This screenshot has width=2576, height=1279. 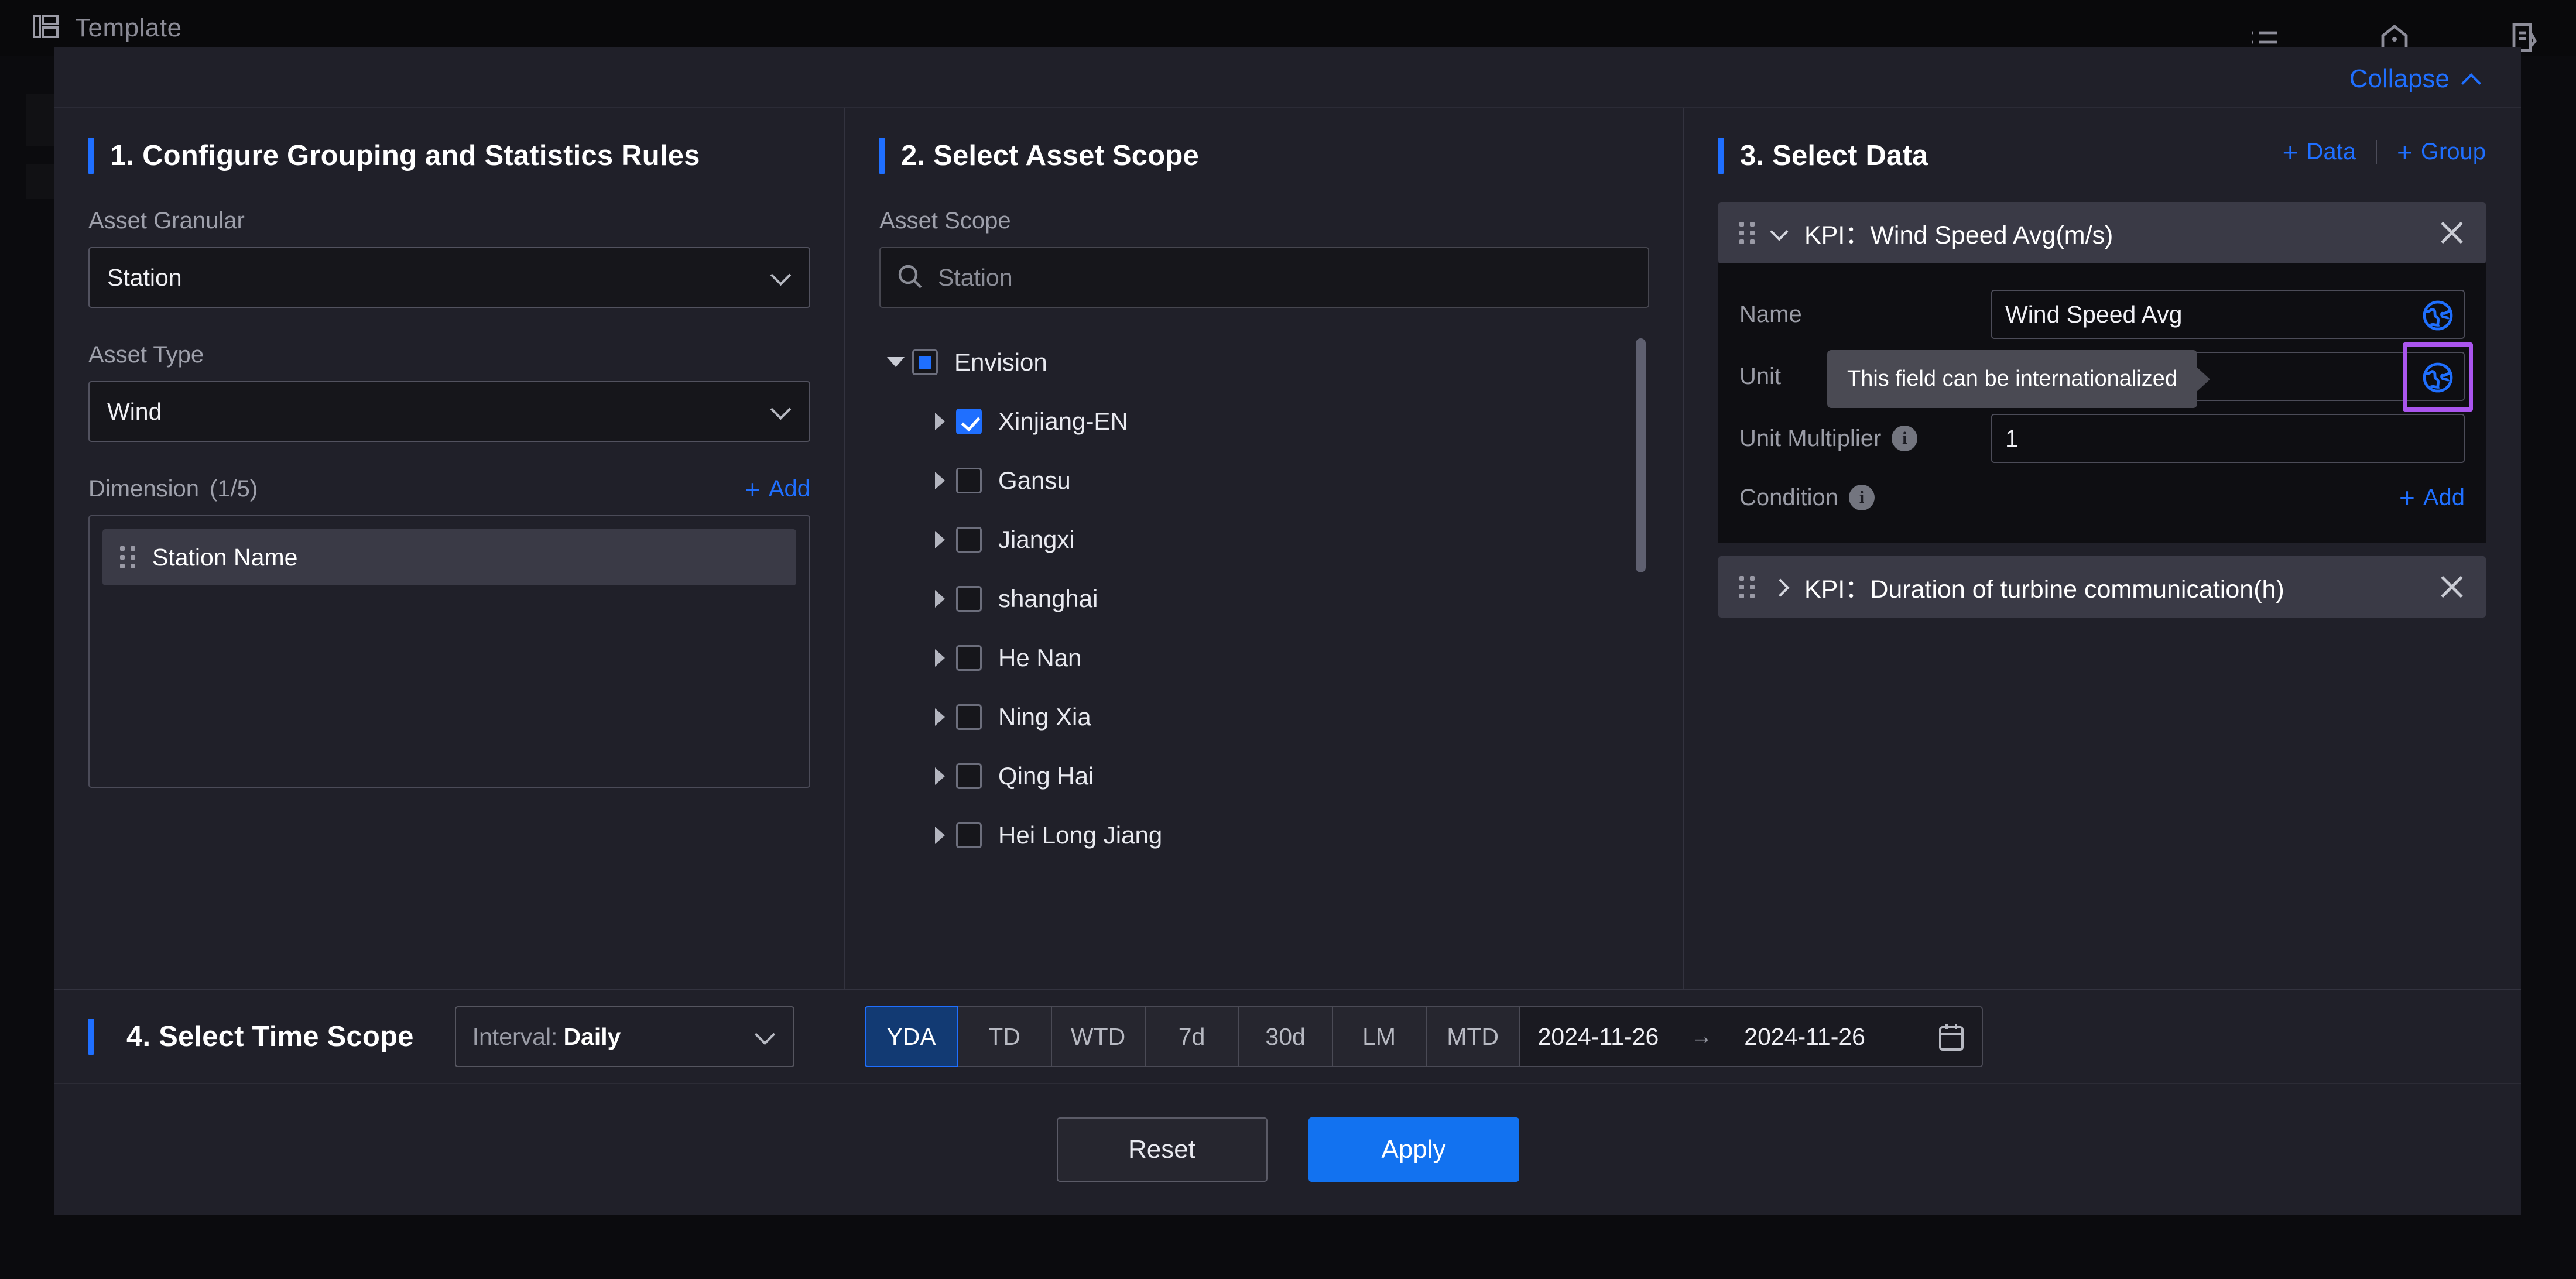 I want to click on date-range-picker: 2024-11-26 → 2024-11-26, so click(x=1751, y=1036).